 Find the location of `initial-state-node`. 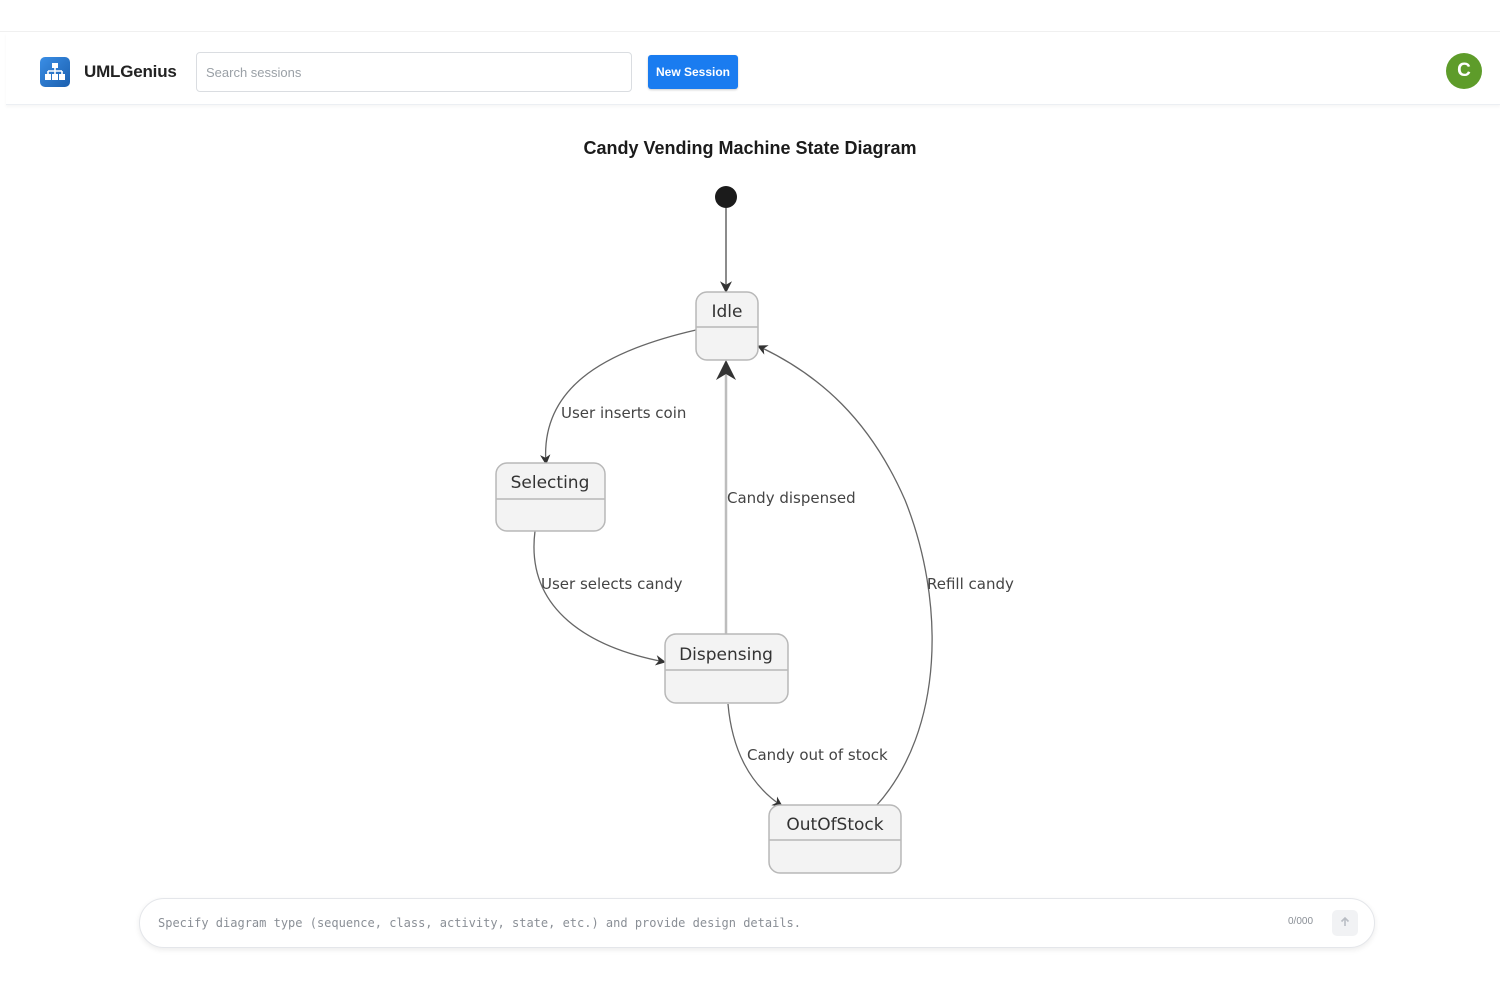

initial-state-node is located at coordinates (726, 197).